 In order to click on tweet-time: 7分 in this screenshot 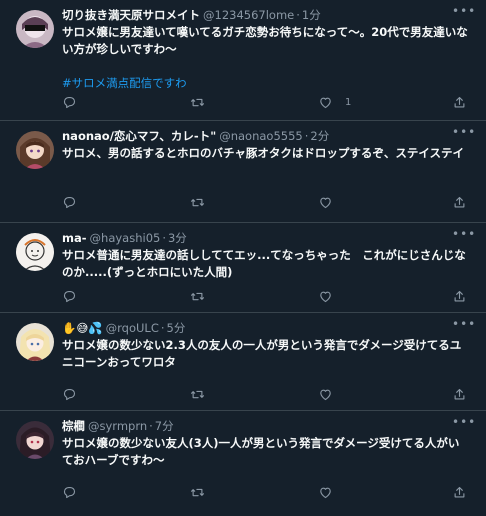, I will do `click(164, 426)`.